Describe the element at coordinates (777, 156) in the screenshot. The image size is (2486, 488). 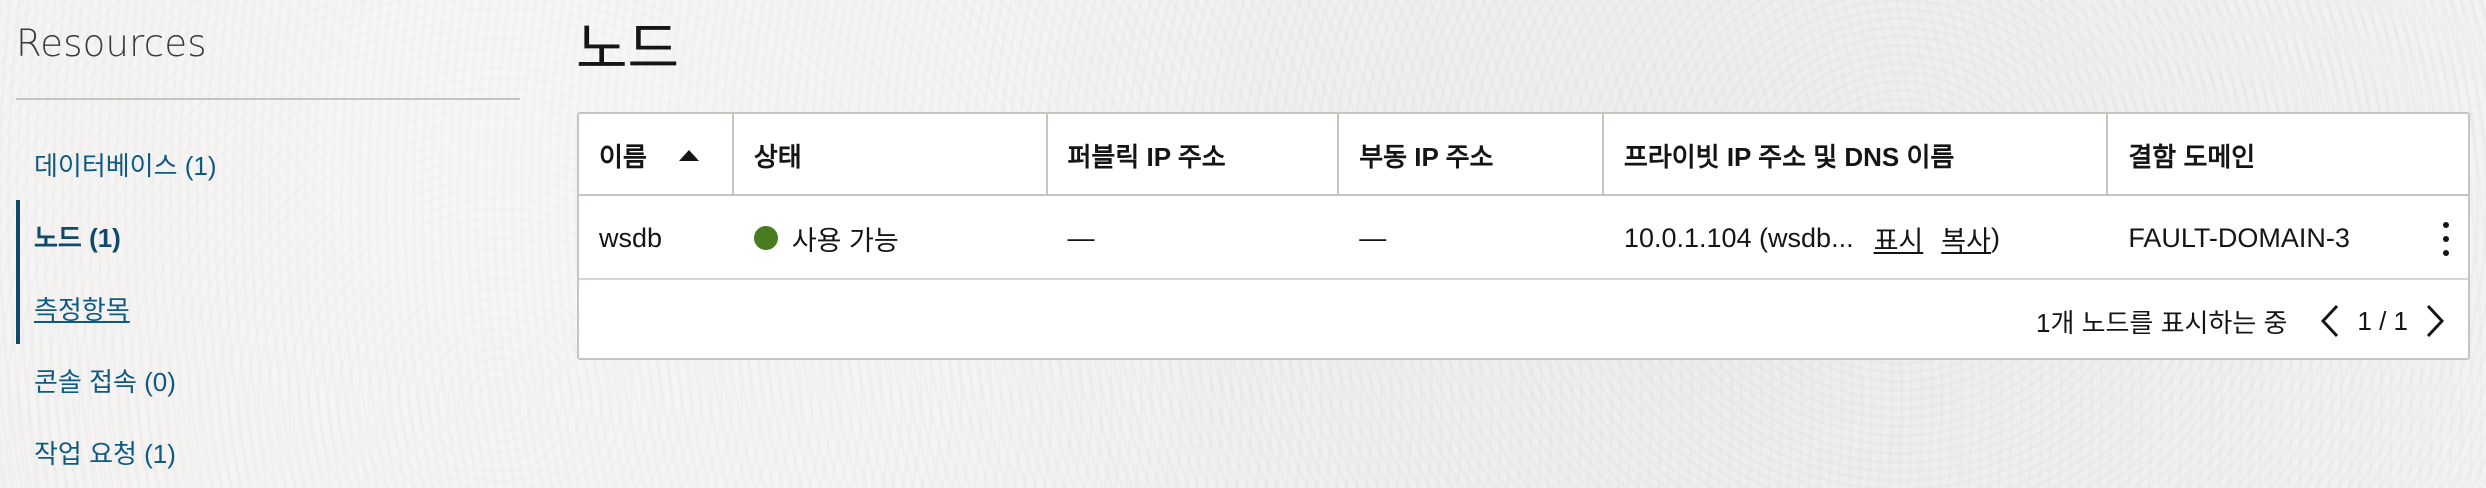
I see `column-label: 상태` at that location.